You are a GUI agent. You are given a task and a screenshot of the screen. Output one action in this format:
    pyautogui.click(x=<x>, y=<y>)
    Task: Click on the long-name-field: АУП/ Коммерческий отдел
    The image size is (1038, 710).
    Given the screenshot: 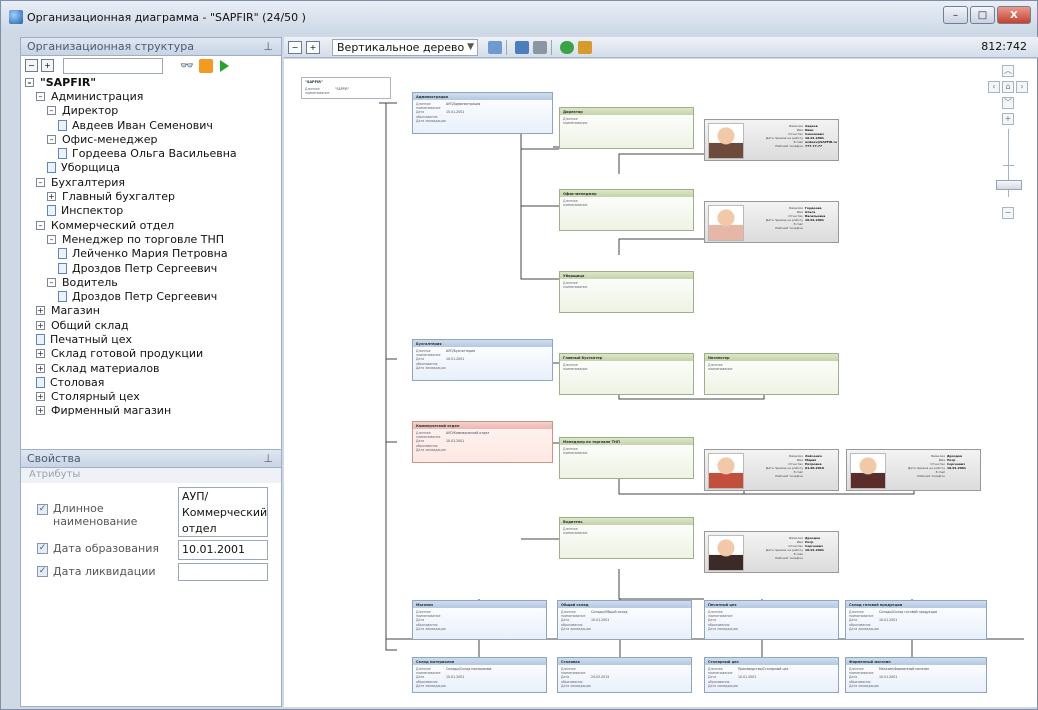 What is the action you would take?
    pyautogui.click(x=223, y=512)
    